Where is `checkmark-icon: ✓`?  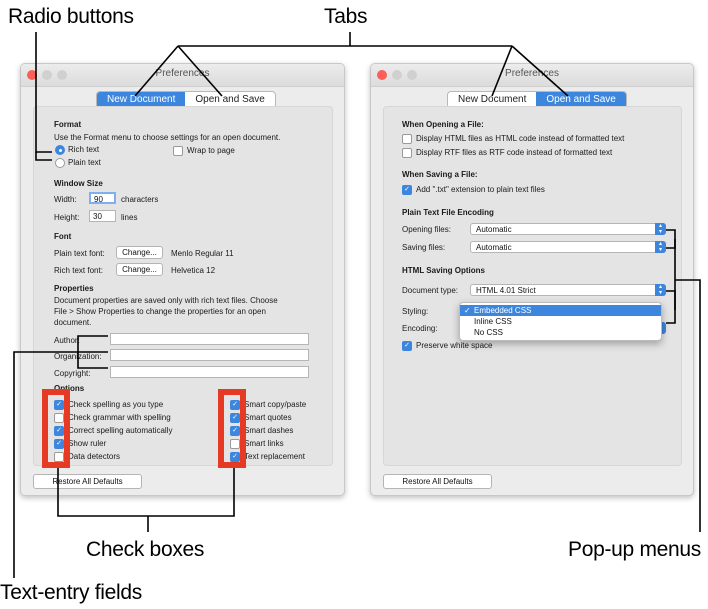 checkmark-icon: ✓ is located at coordinates (467, 310).